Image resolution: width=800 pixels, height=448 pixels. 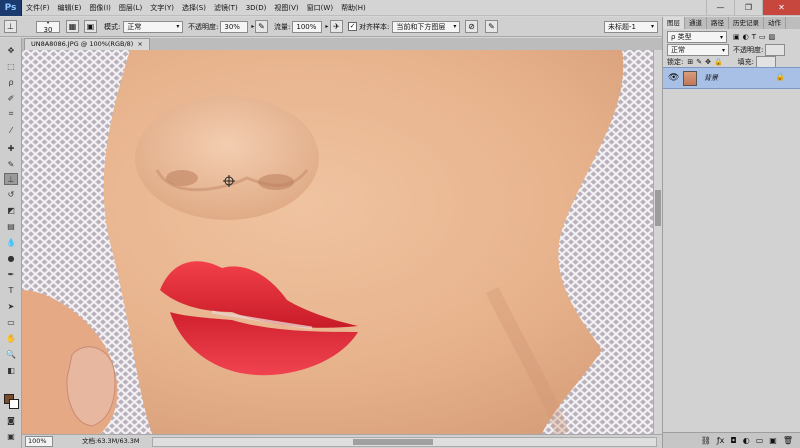 I want to click on vertical-scrollbar, so click(x=657, y=242).